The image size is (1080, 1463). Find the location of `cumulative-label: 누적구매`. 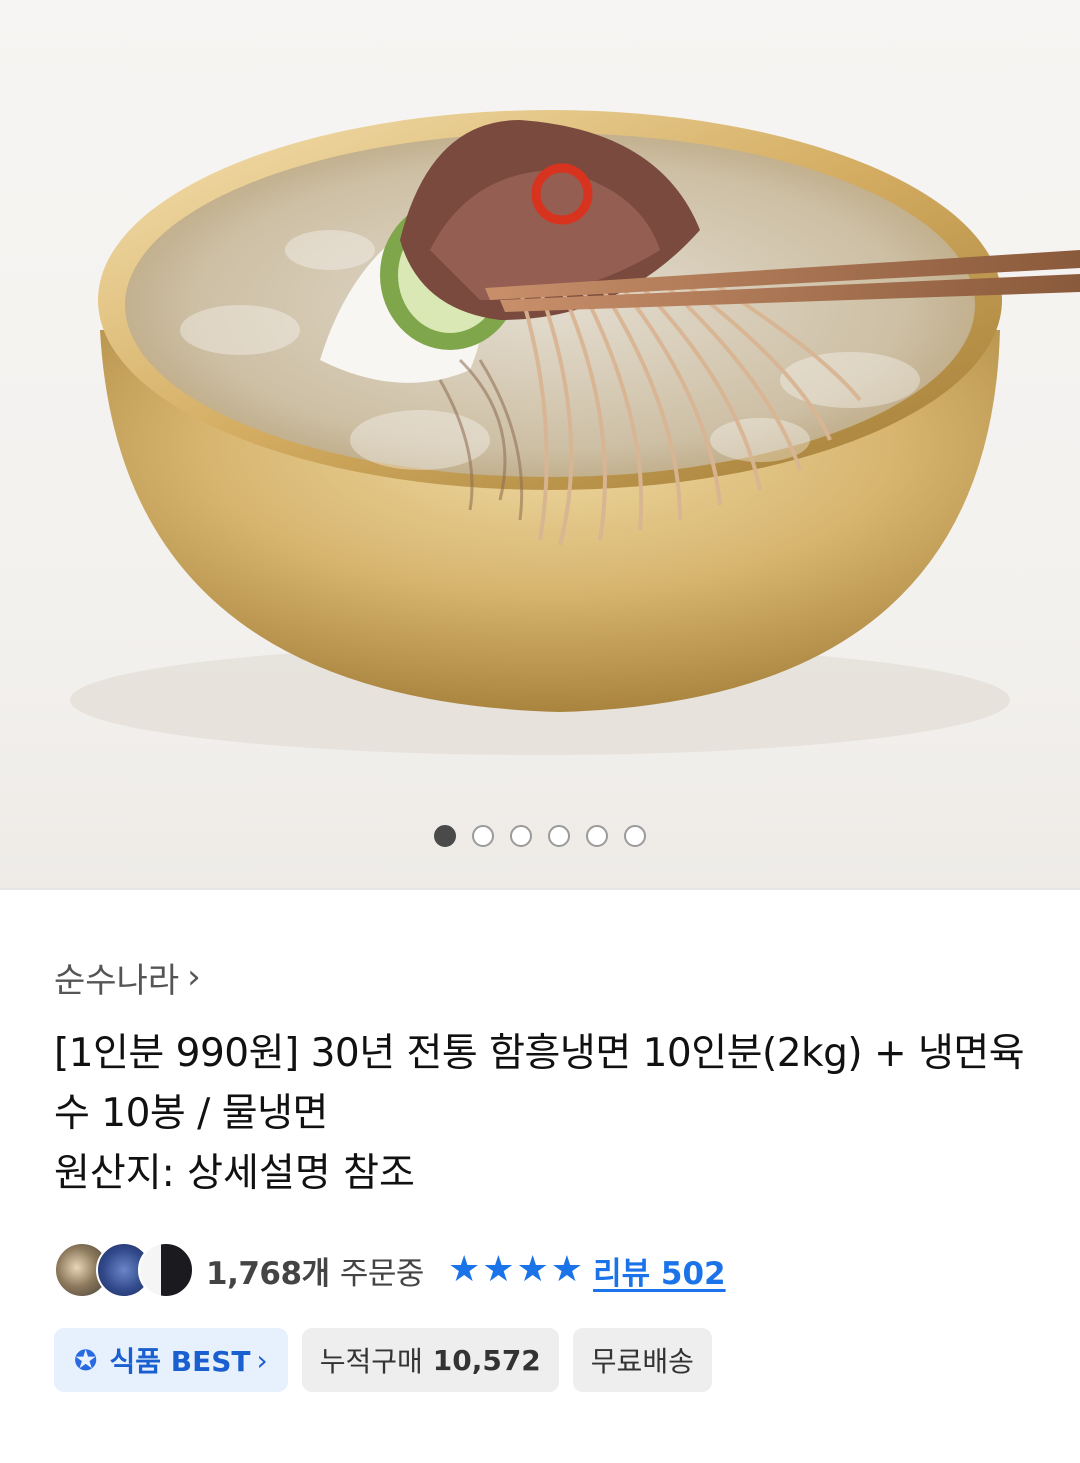

cumulative-label: 누적구매 is located at coordinates (371, 1361).